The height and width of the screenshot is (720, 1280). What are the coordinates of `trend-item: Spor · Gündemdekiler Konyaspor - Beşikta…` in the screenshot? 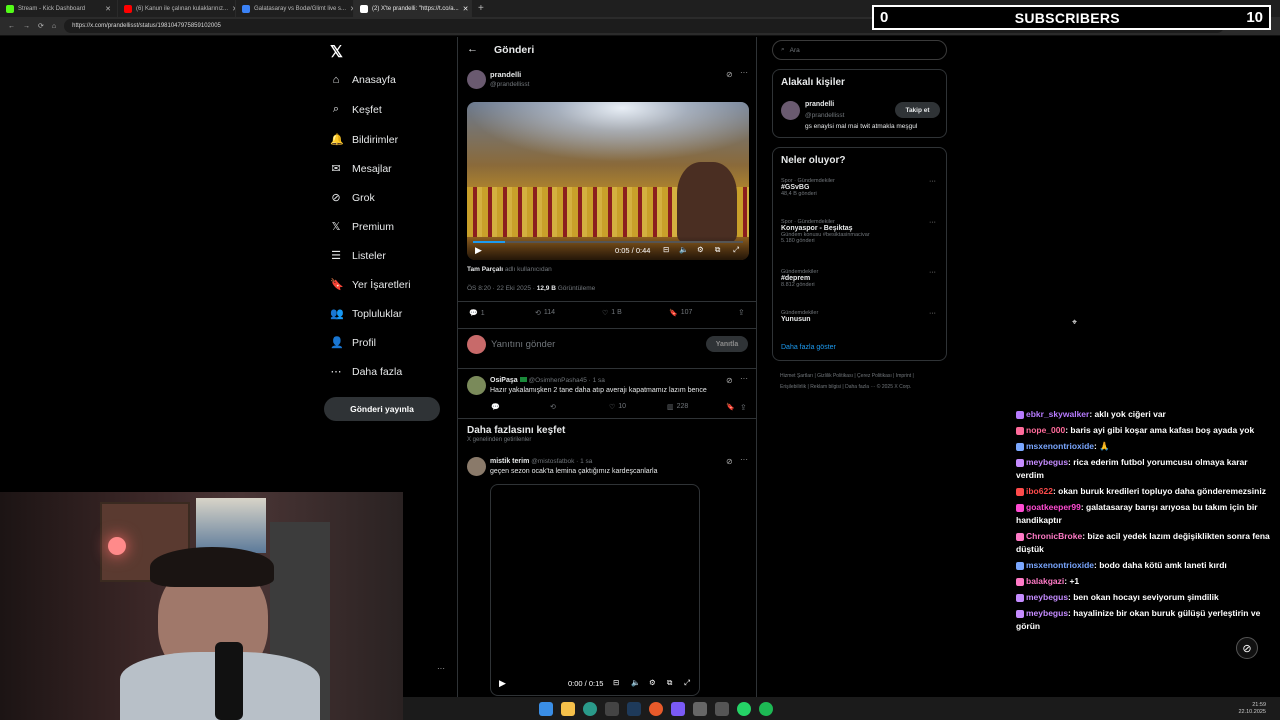 It's located at (825, 231).